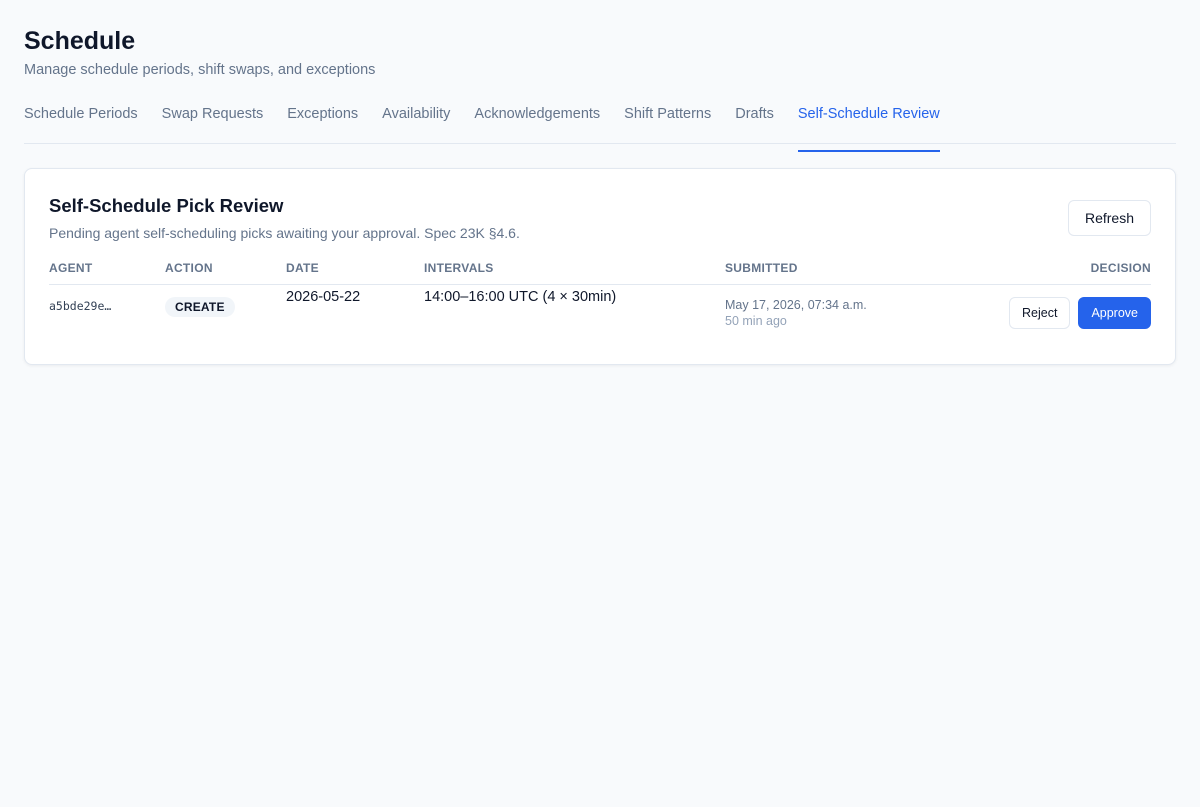 The width and height of the screenshot is (1200, 807). Describe the element at coordinates (868, 128) in the screenshot. I see `tab-self-schedule-review: Self-Schedule Review` at that location.